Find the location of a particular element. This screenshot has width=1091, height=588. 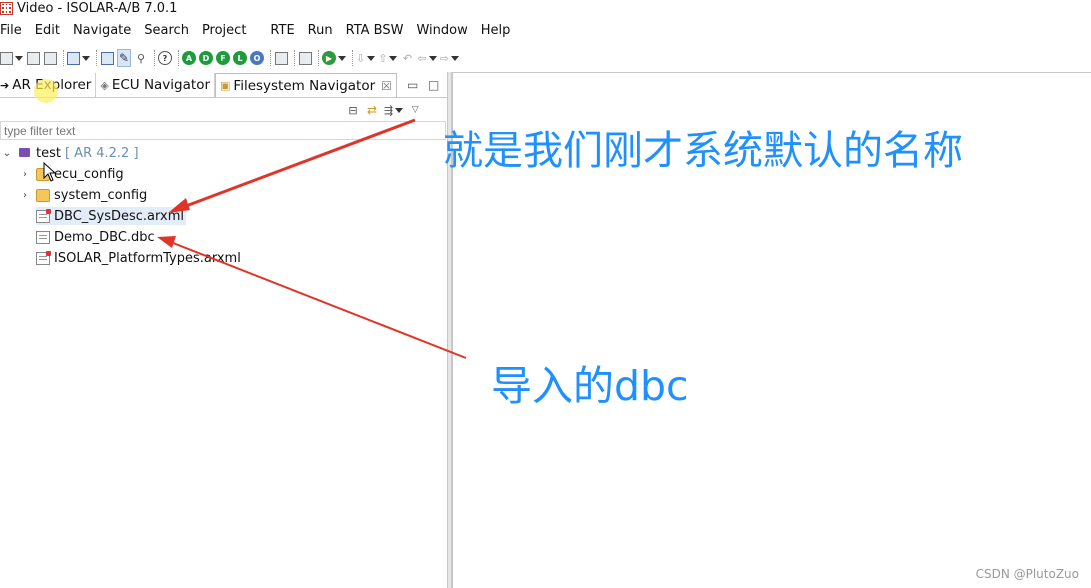

file-label: ISOLAR_PlatformTypes.arxml is located at coordinates (147, 258).